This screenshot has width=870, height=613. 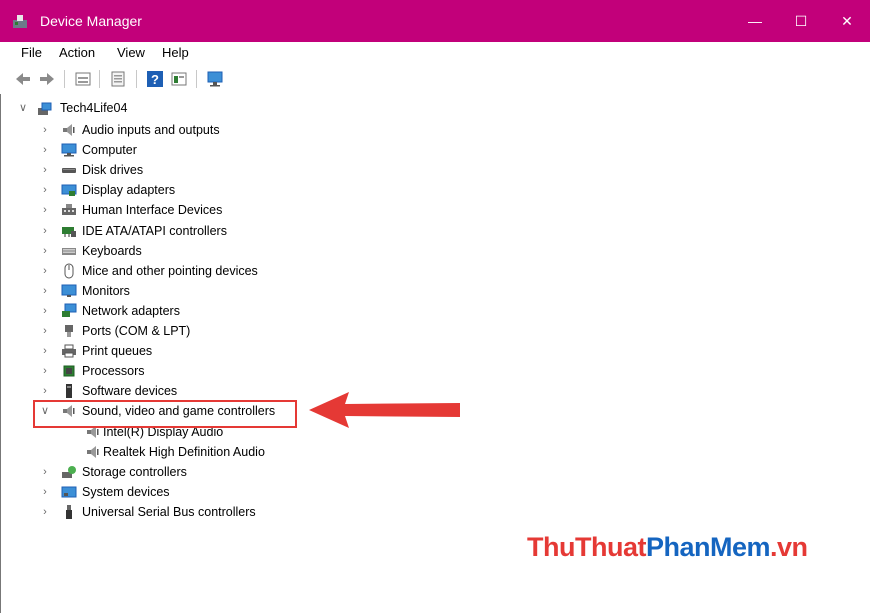 What do you see at coordinates (69, 351) in the screenshot?
I see `printer-icon` at bounding box center [69, 351].